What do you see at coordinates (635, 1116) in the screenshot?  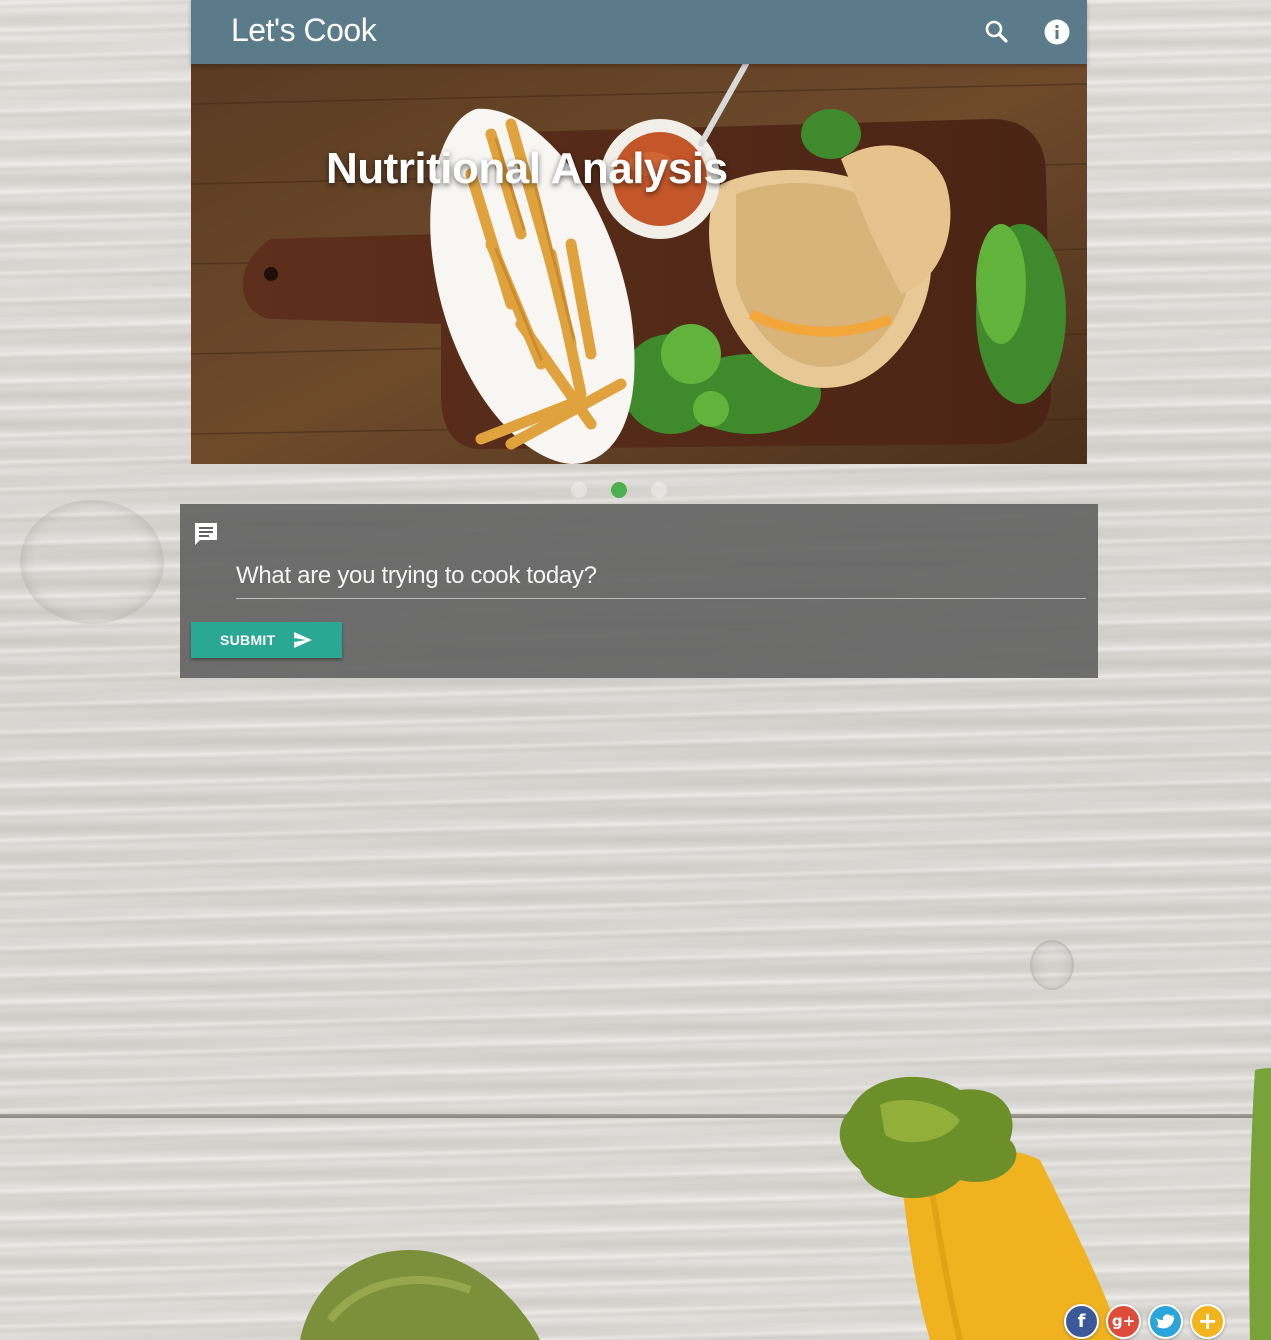 I see `wood-plank-seam` at bounding box center [635, 1116].